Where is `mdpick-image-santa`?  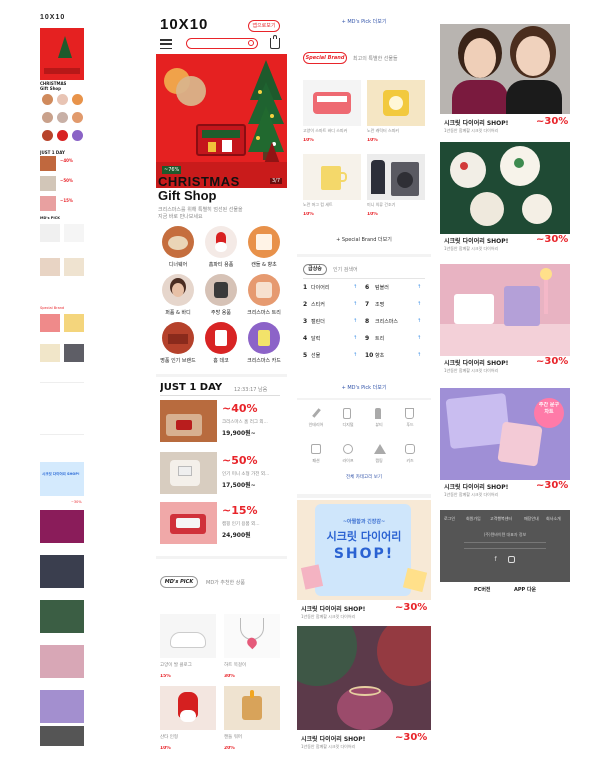
mdpick-image-santa is located at coordinates (188, 708).